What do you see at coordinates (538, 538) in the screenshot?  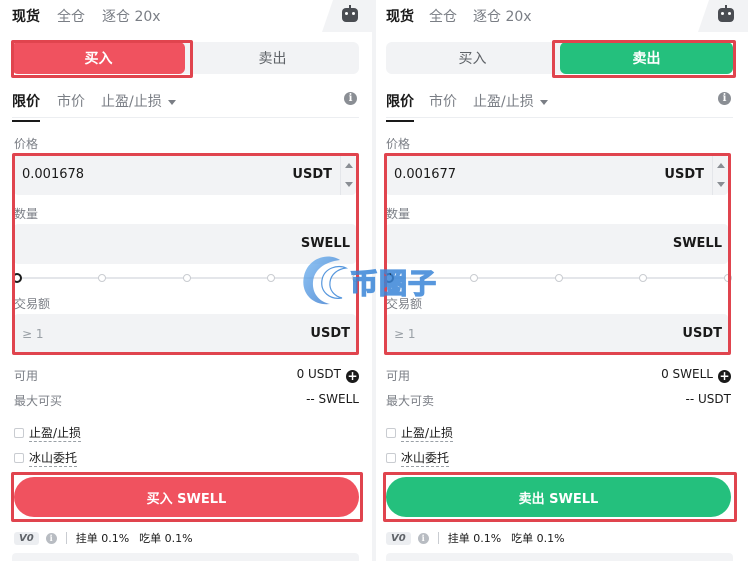 I see `taker-fee: 吃单 0.1%` at bounding box center [538, 538].